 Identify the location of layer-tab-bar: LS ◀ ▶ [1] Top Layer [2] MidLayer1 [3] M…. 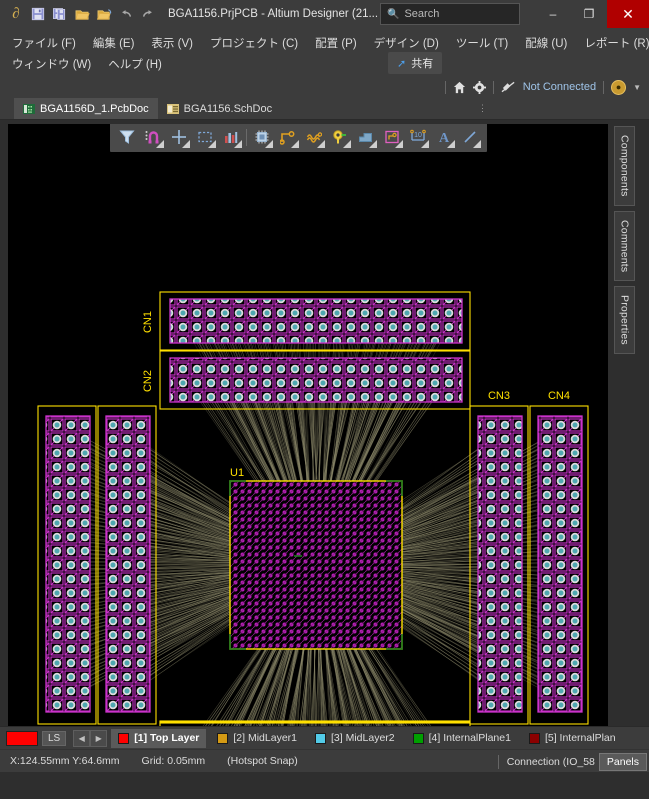
(324, 737).